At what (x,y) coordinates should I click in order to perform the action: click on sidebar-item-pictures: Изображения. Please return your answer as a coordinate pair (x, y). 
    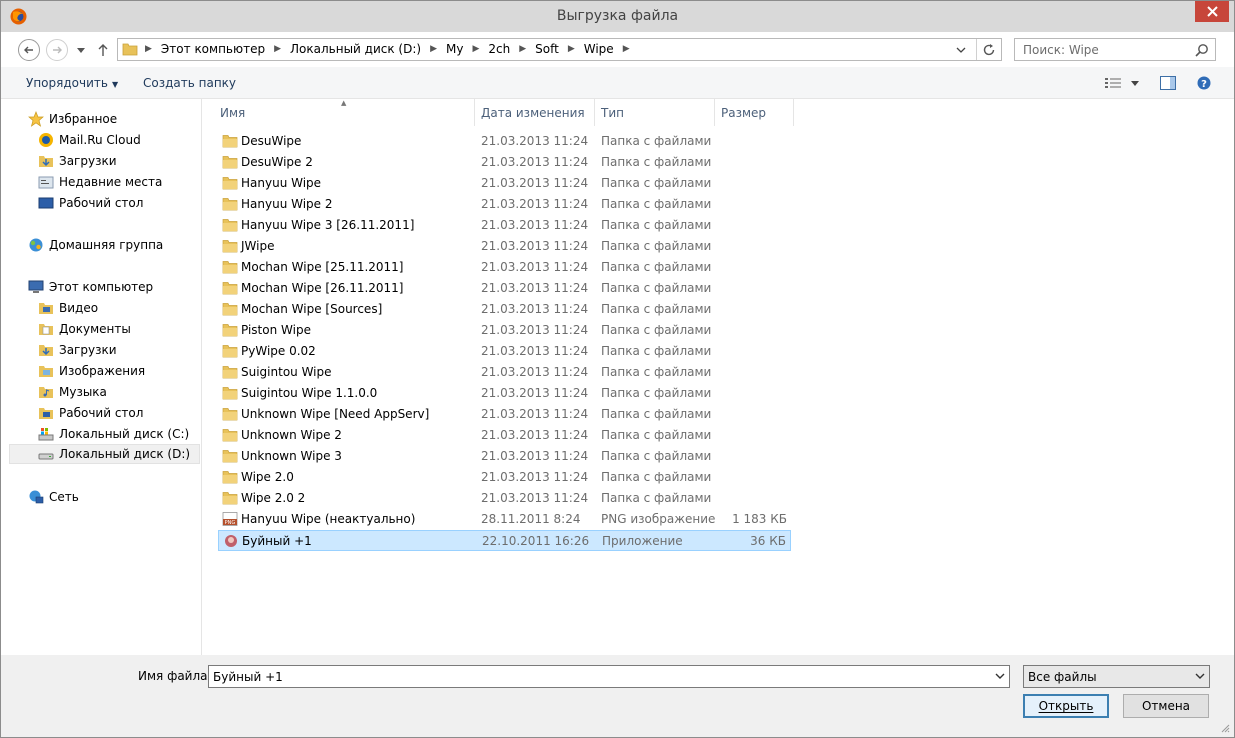
    Looking at the image, I should click on (91, 371).